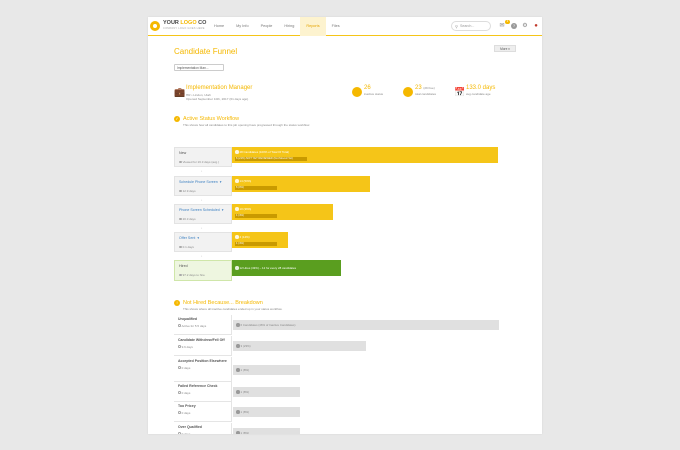 The height and width of the screenshot is (450, 680). What do you see at coordinates (188, 319) in the screenshot?
I see `breakdown-reason: Unqualified` at bounding box center [188, 319].